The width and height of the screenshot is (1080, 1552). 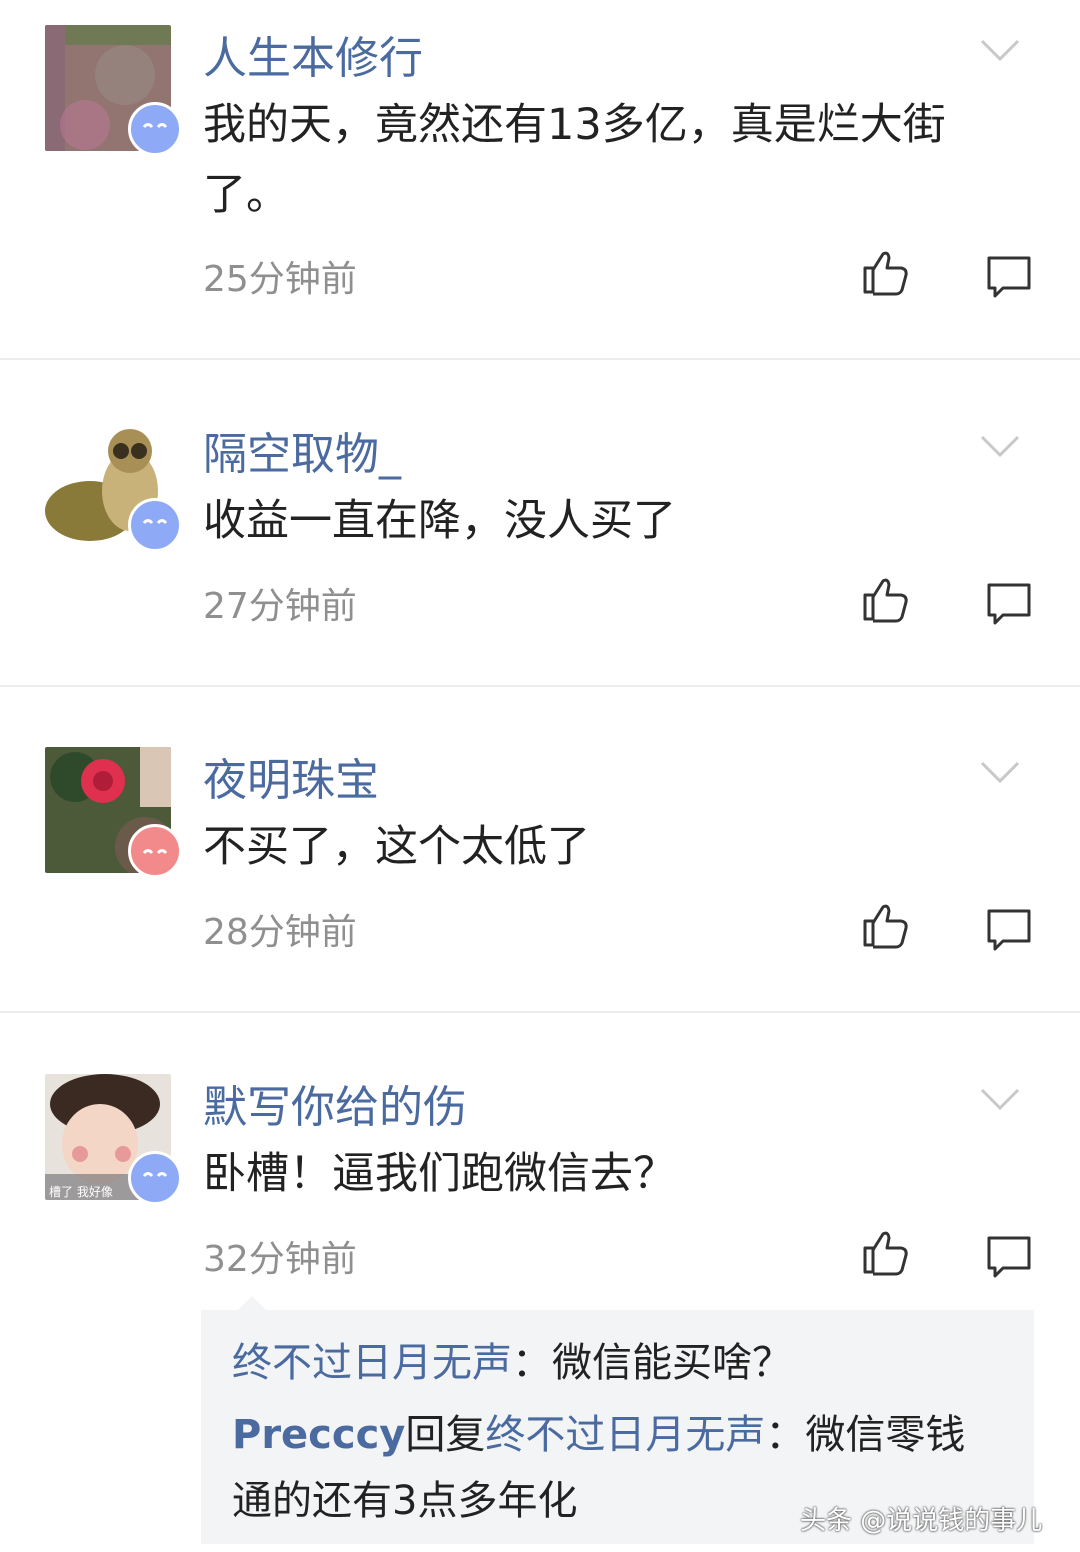 What do you see at coordinates (921, 1521) in the screenshot?
I see `watermark: 头条 @说说钱的事儿` at bounding box center [921, 1521].